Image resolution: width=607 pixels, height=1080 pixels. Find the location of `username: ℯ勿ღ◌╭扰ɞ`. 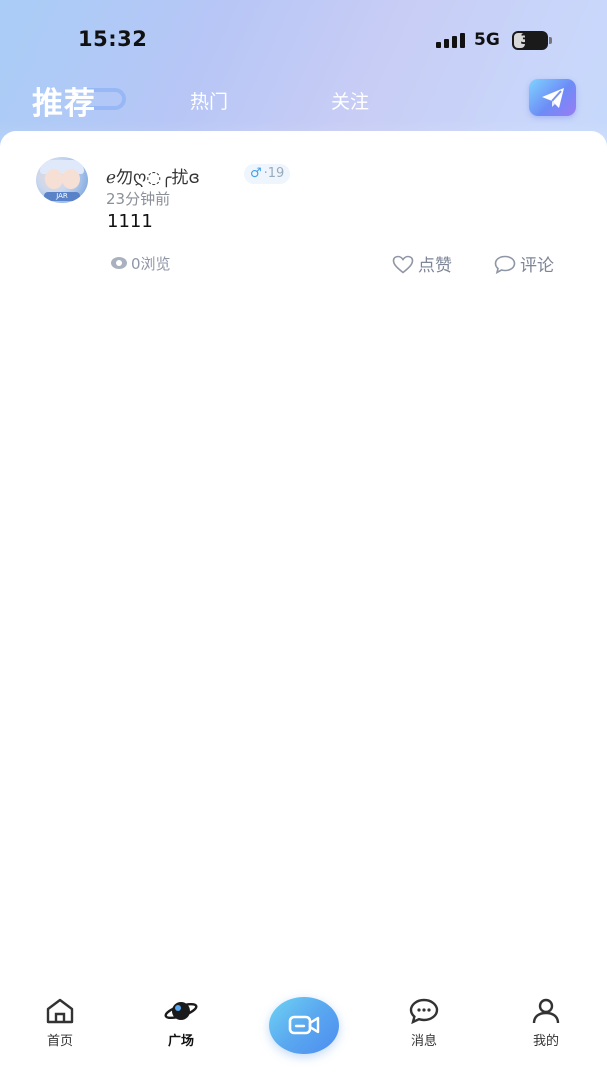

username: ℯ勿ღ◌╭扰ɞ is located at coordinates (153, 175).